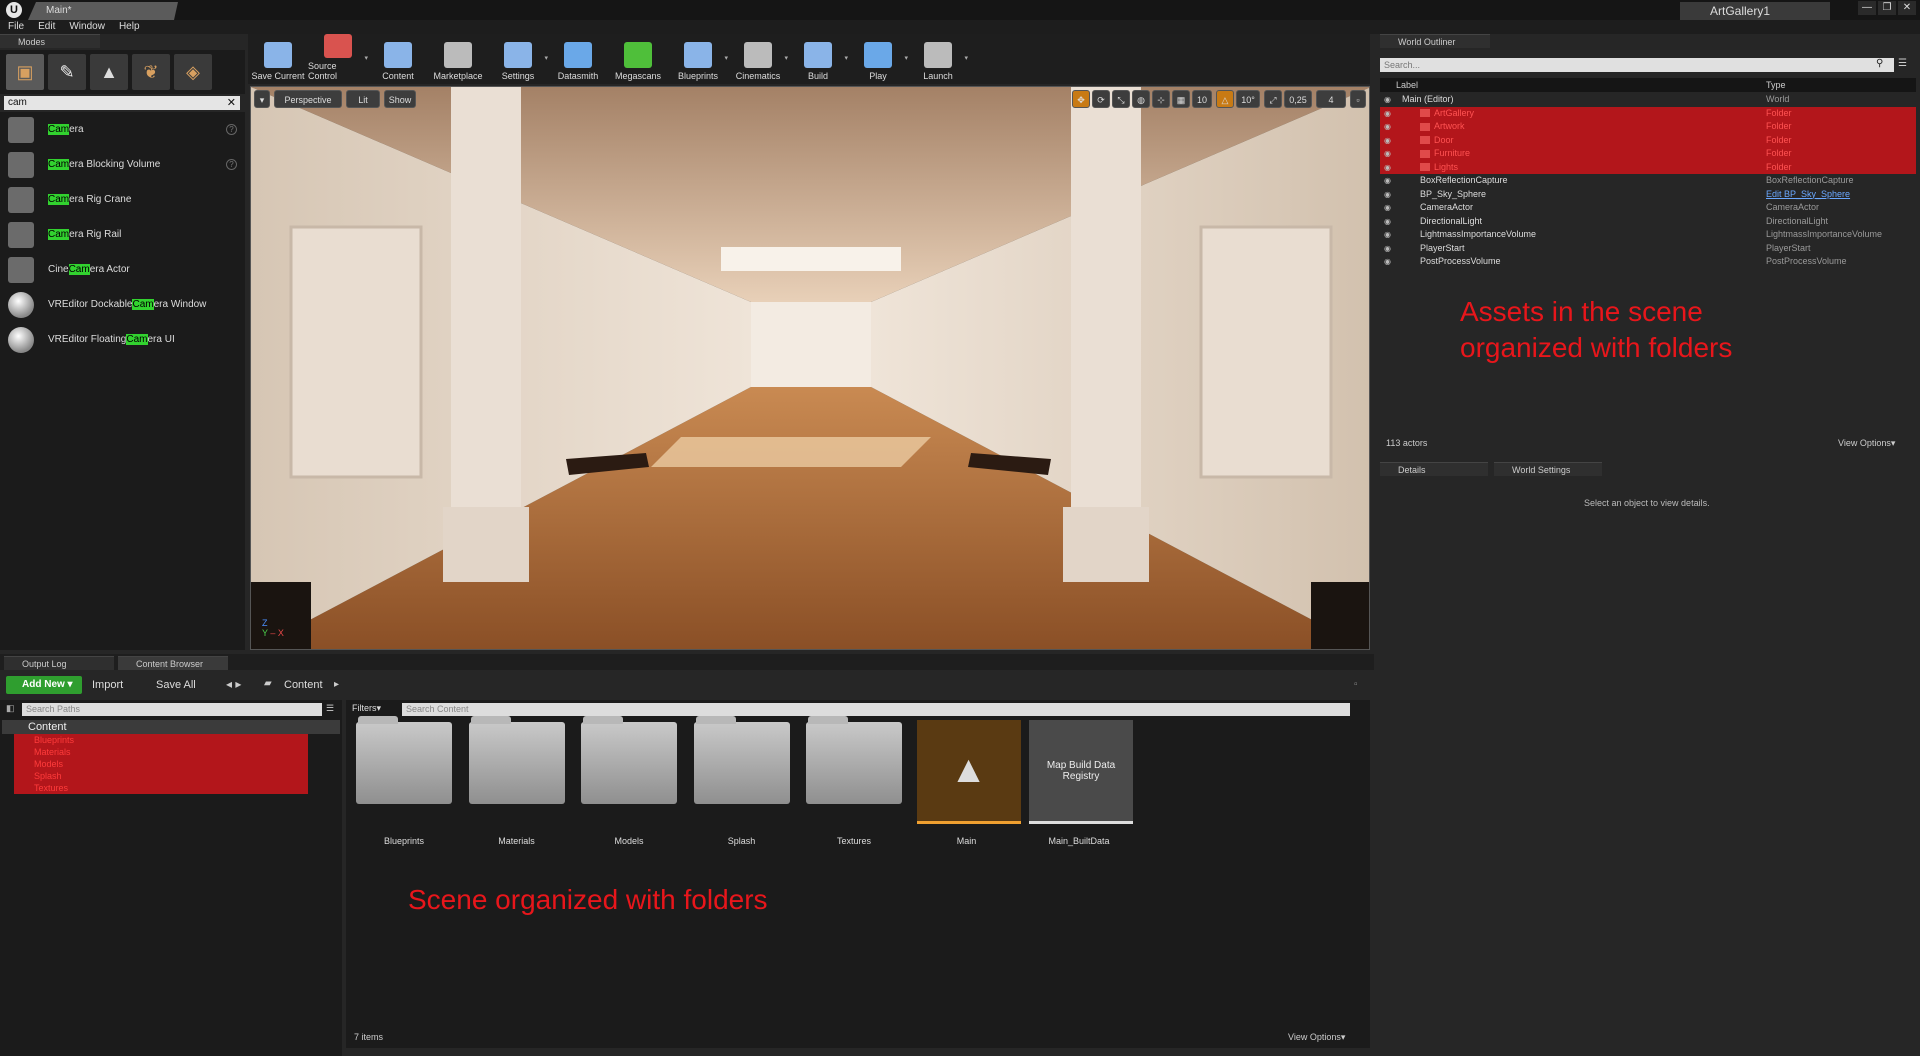 This screenshot has height=1056, width=1920. Describe the element at coordinates (1161, 99) in the screenshot. I see `surface-snap-icon: ⊹` at that location.